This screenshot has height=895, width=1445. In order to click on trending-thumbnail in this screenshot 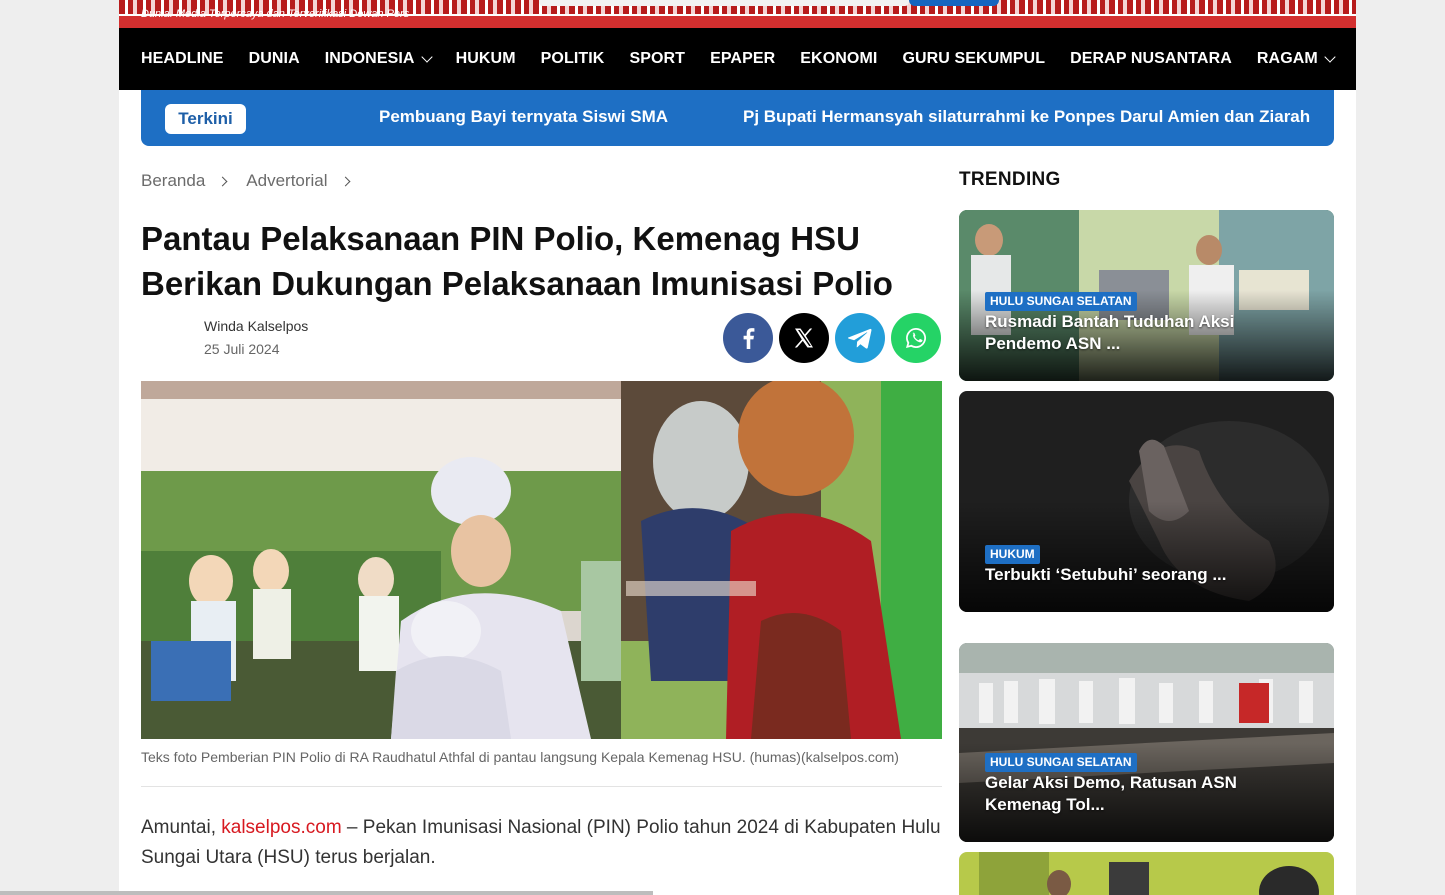, I will do `click(1146, 873)`.